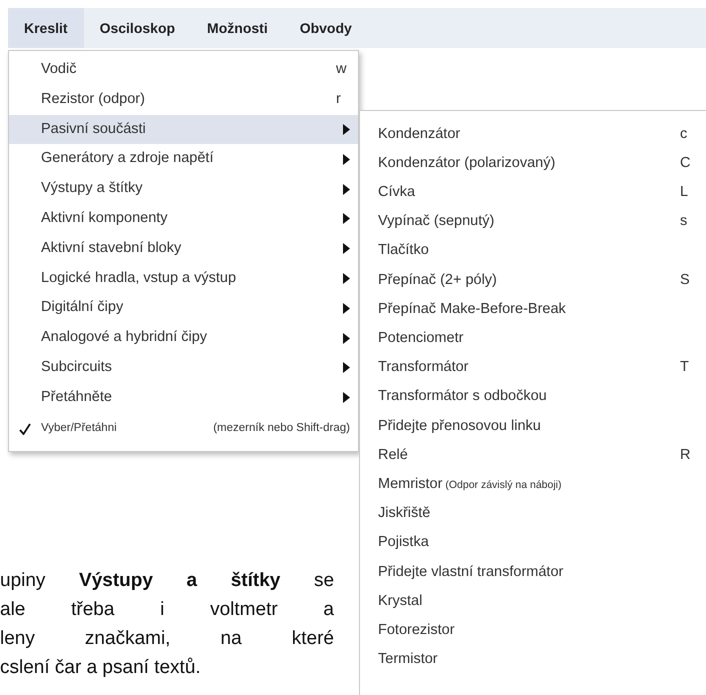 This screenshot has height=695, width=706. What do you see at coordinates (237, 28) in the screenshot?
I see `menu-bar-item: Možnosti` at bounding box center [237, 28].